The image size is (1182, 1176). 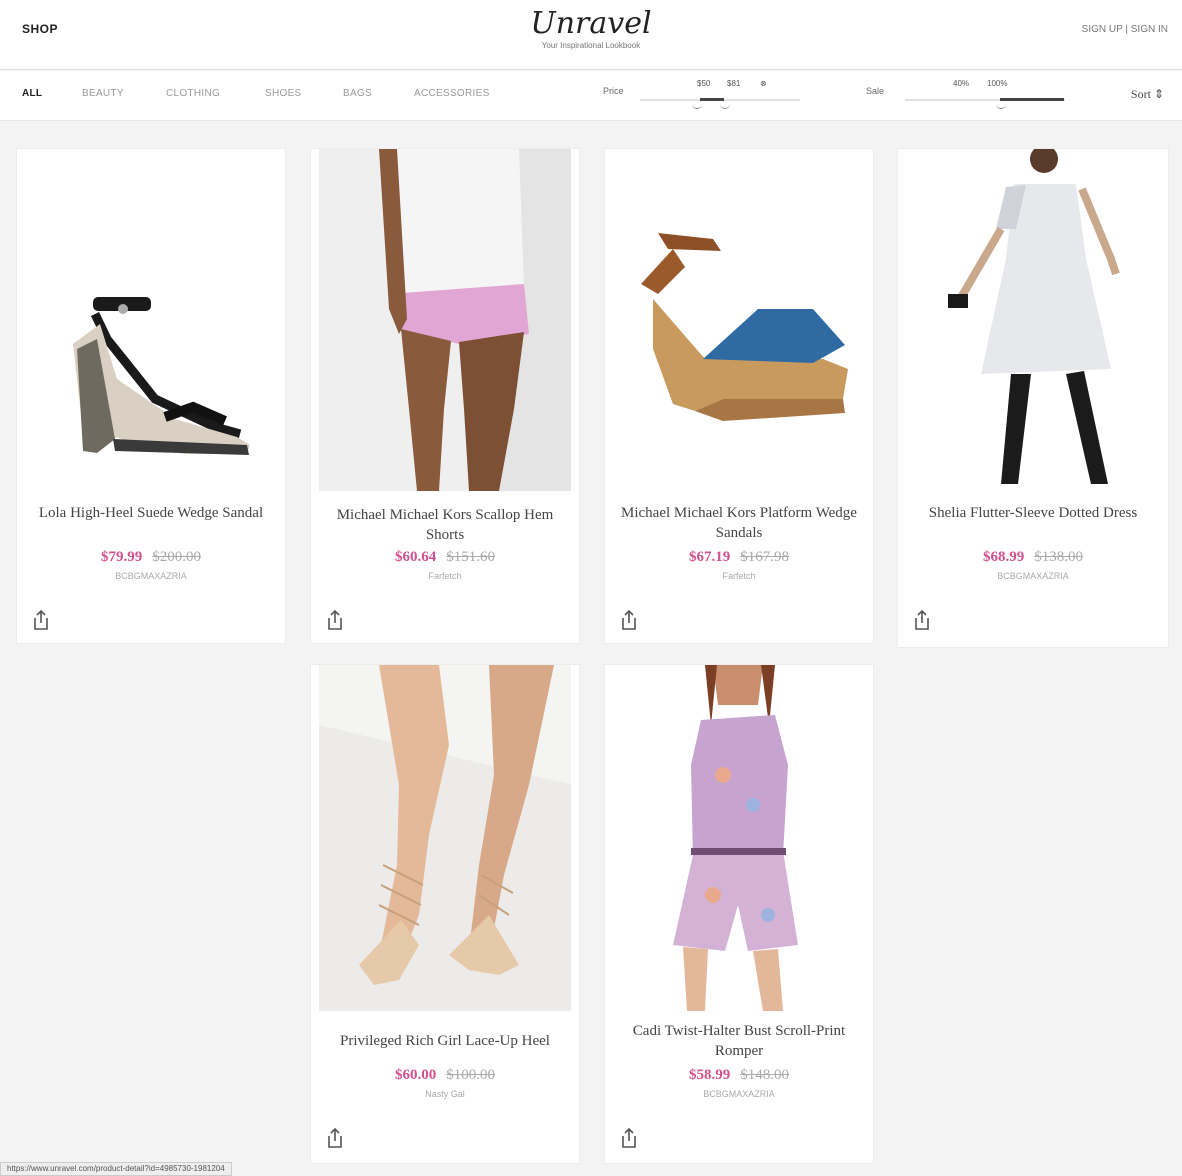 I want to click on product-prices: $60.64 $151.60, so click(x=445, y=557).